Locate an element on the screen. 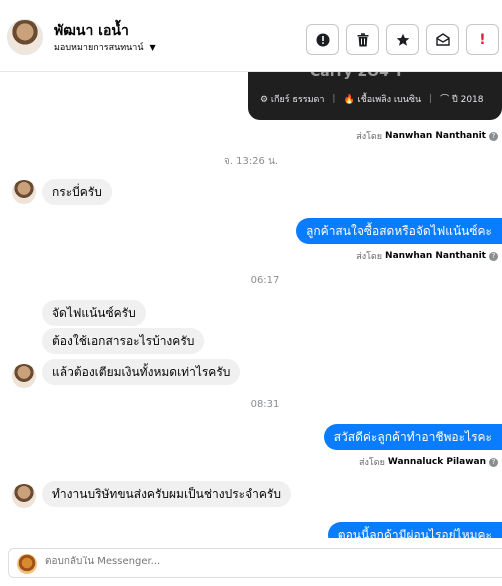 This screenshot has height=586, width=502. incoming-message: แล้วต้องเตียมเงินทั้งหมดเท่าไรครับ is located at coordinates (141, 372).